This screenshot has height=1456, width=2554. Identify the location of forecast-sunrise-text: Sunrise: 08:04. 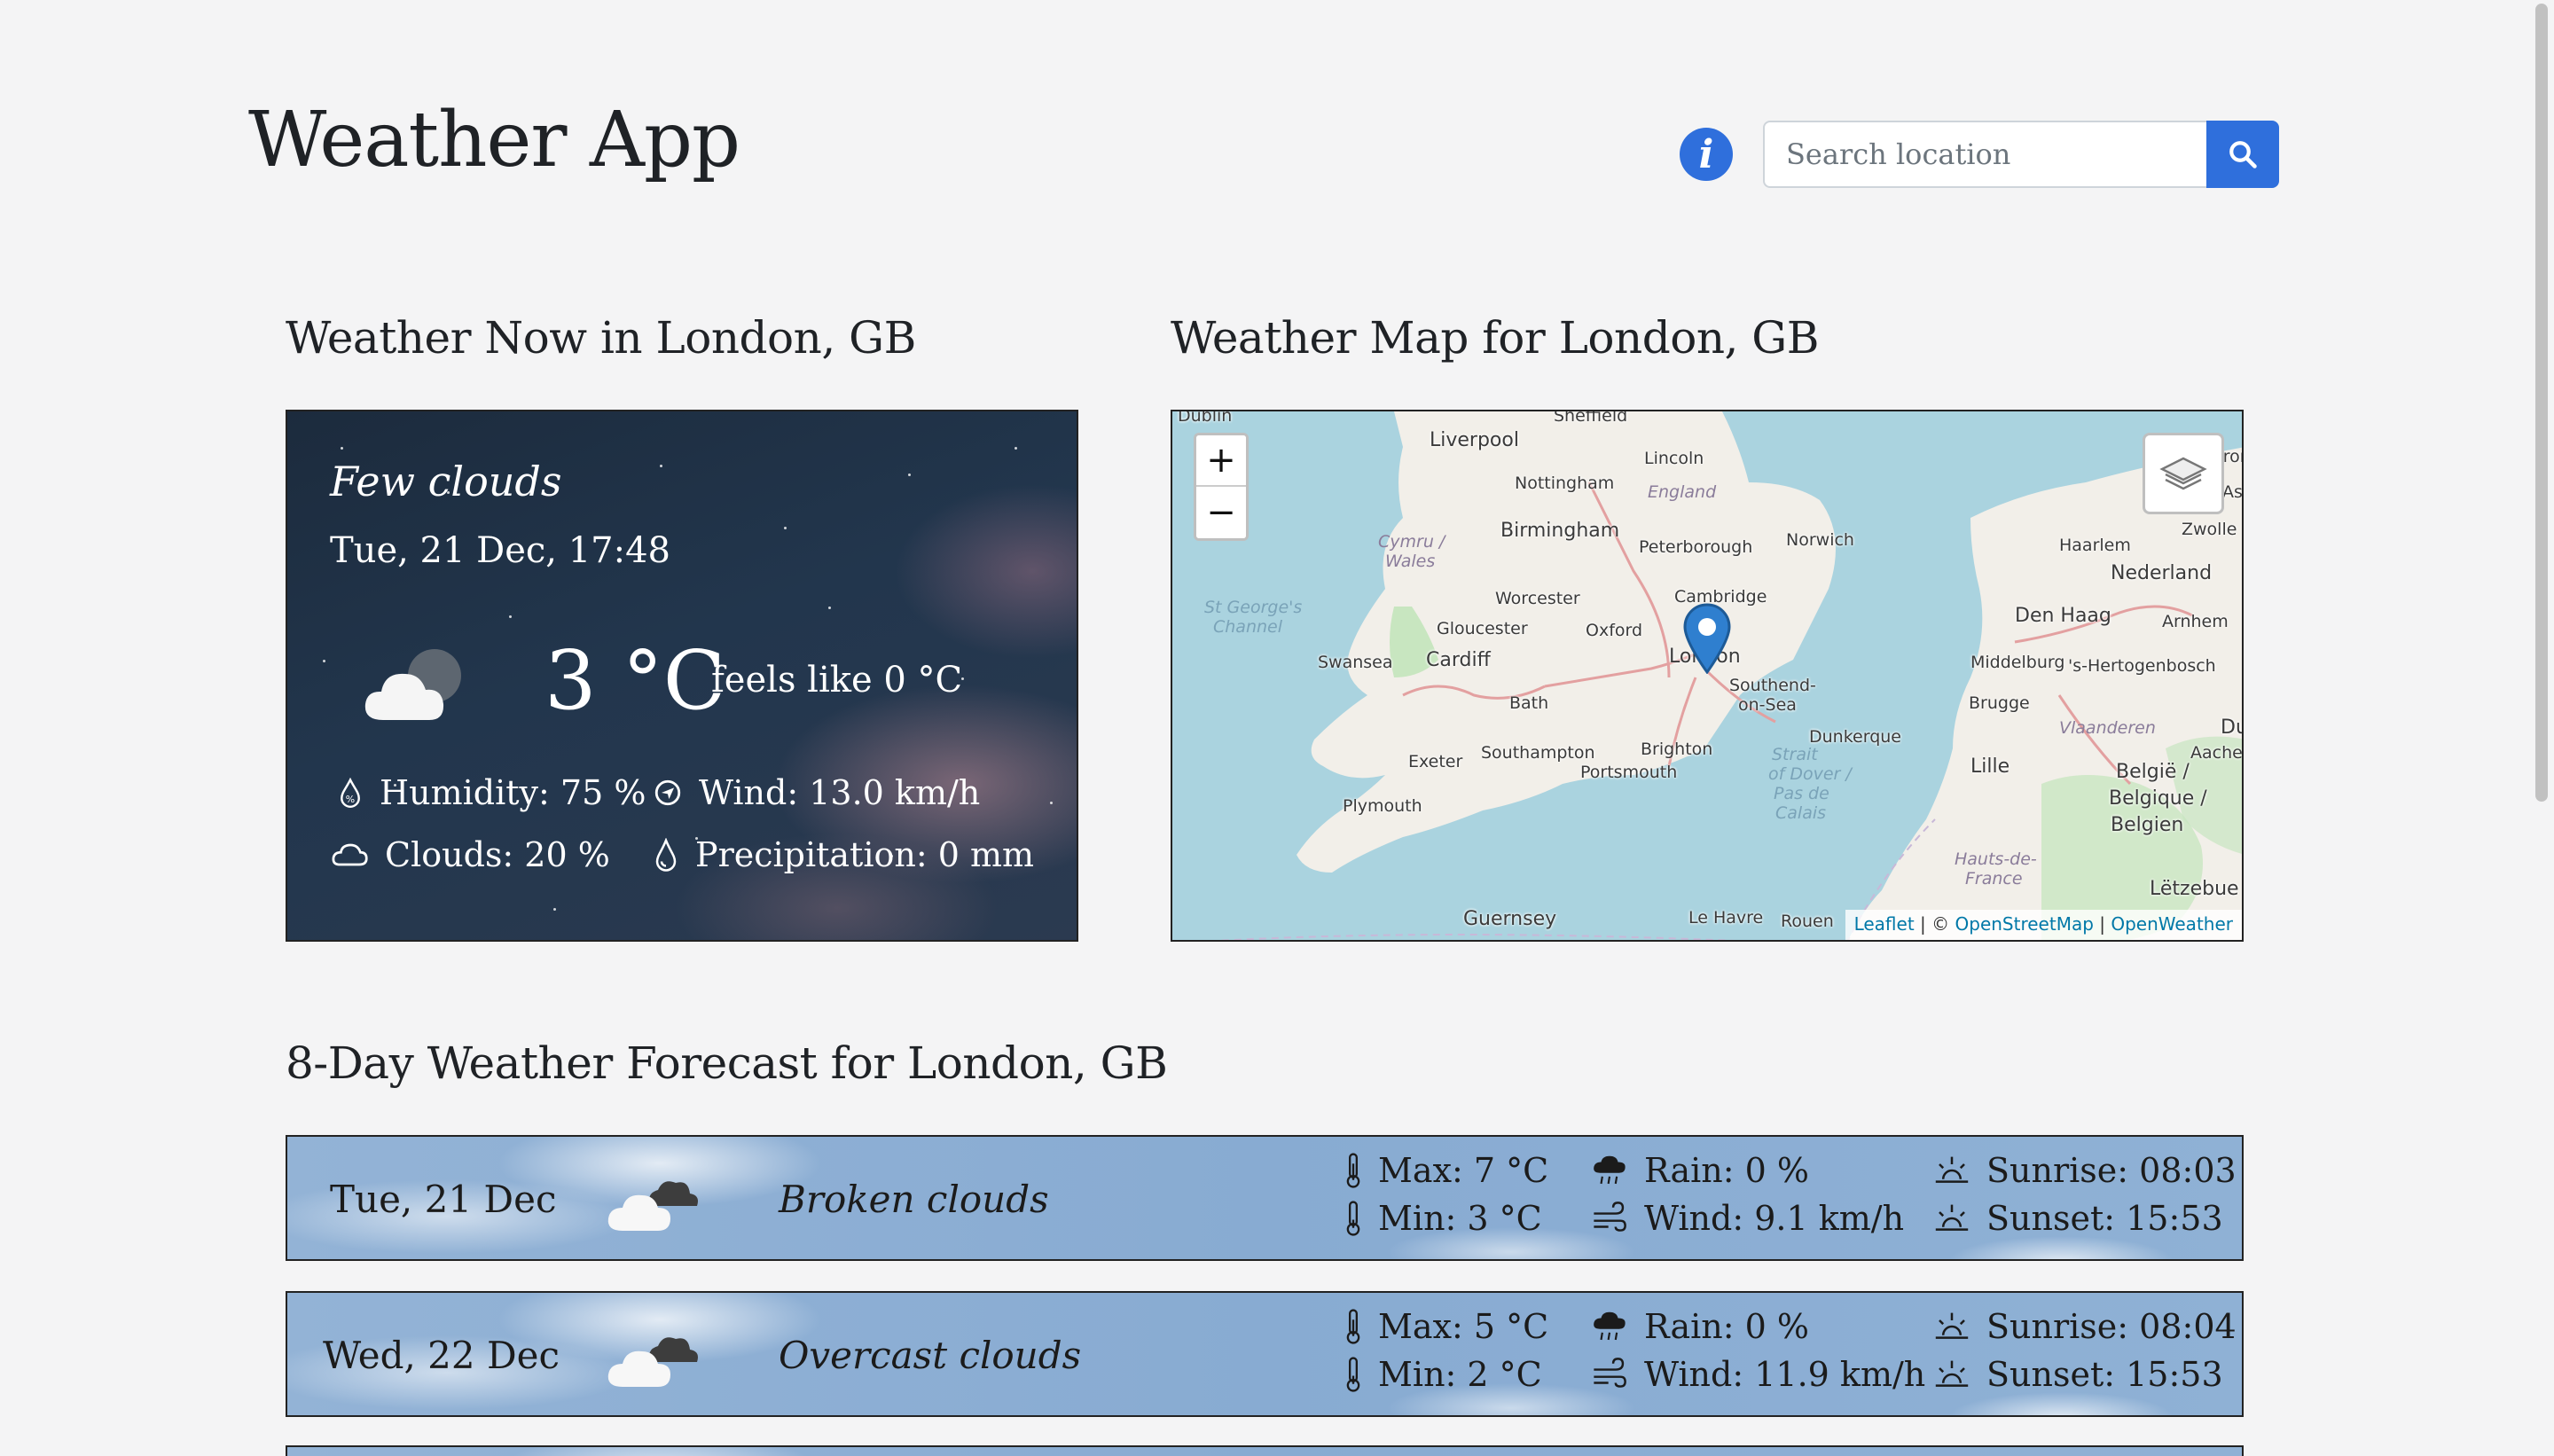
(2111, 1326).